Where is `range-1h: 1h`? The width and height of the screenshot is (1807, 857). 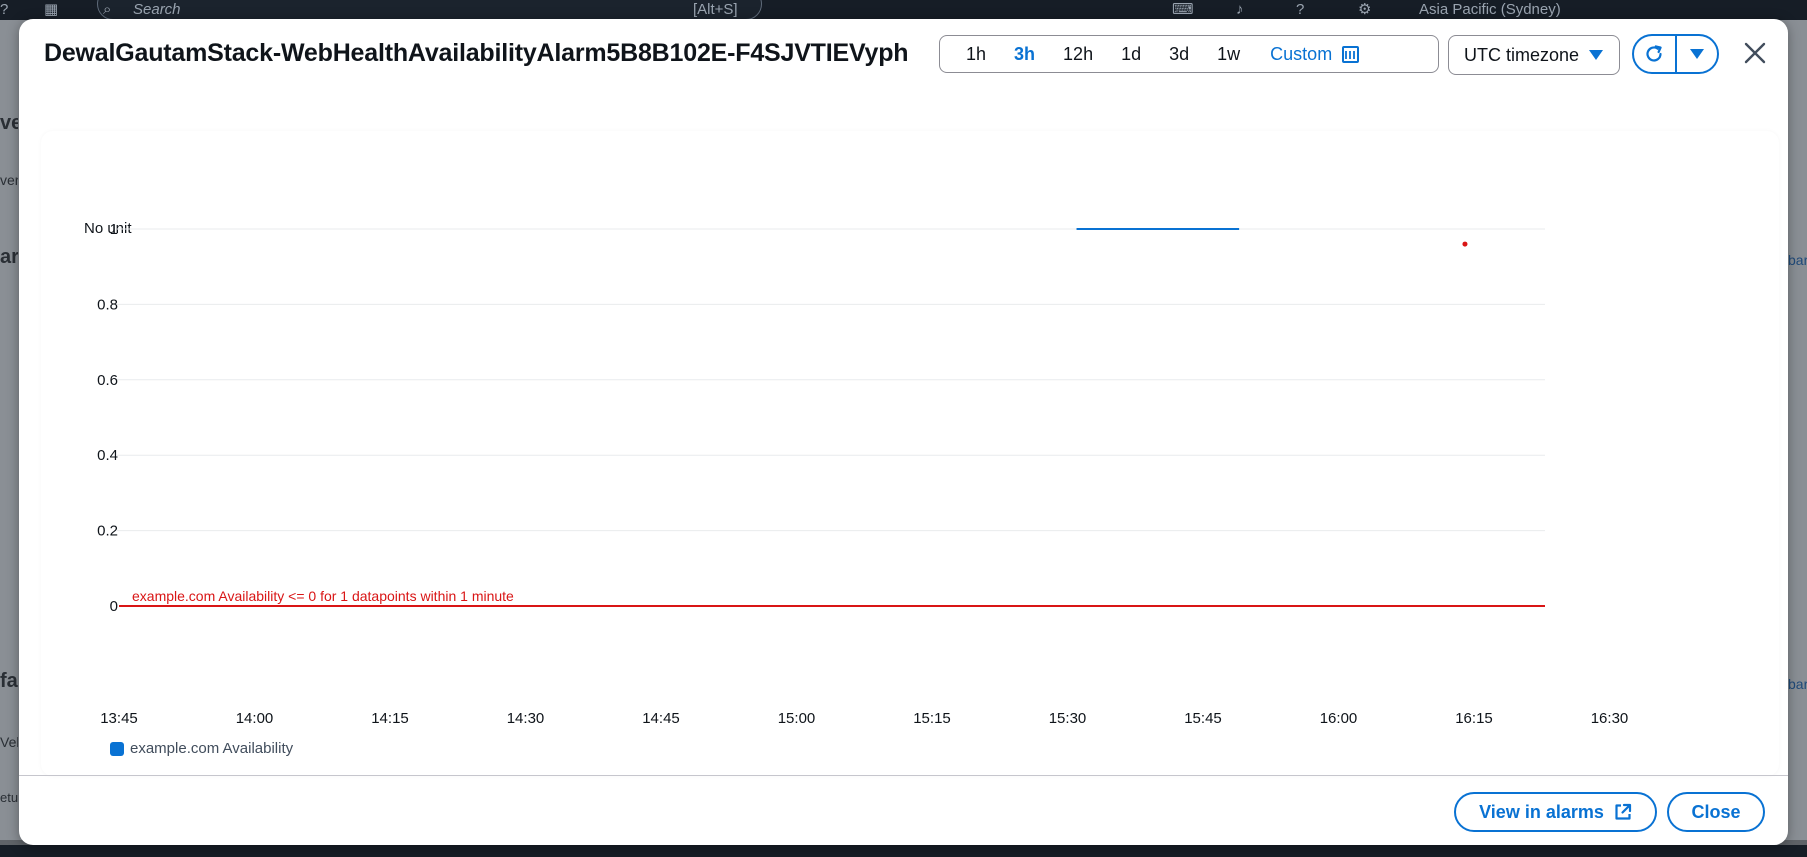 range-1h: 1h is located at coordinates (976, 54).